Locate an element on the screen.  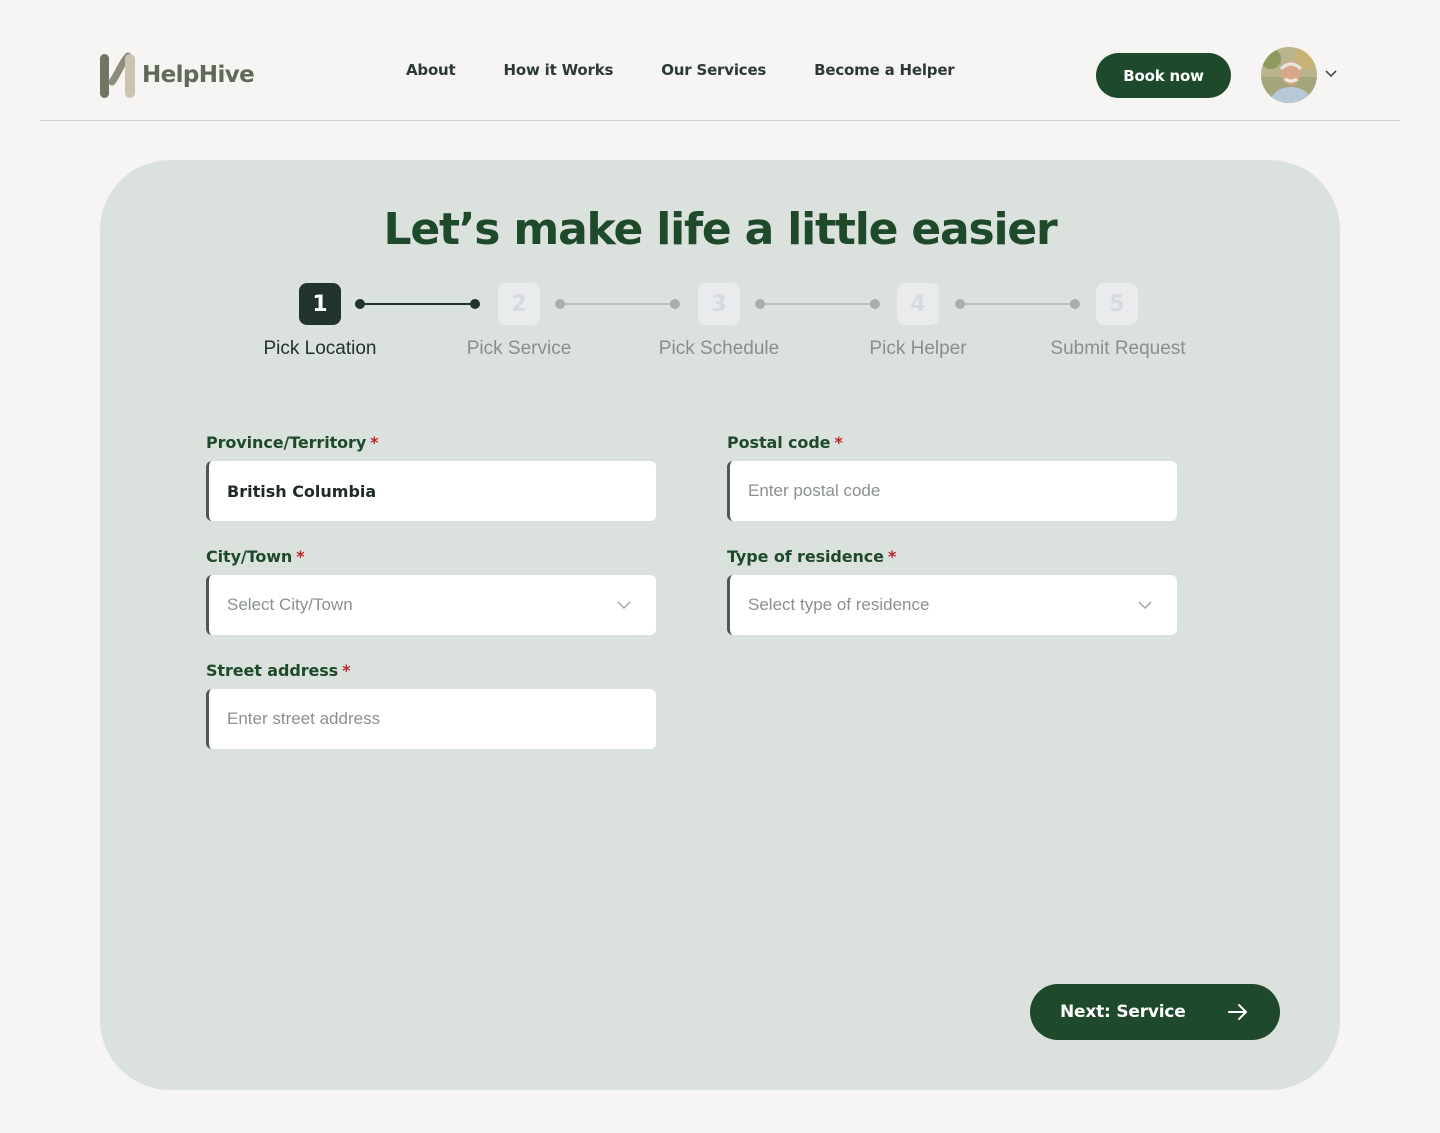
residence-select: Select type of residence is located at coordinates (952, 605).